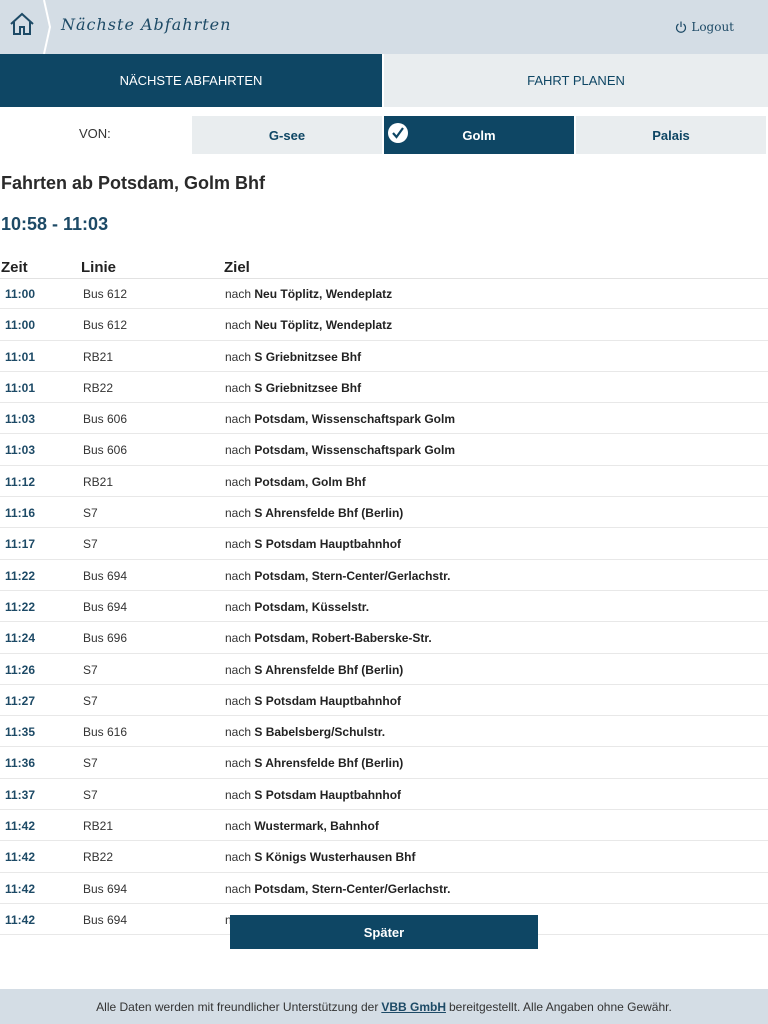 The image size is (768, 1024). I want to click on stop-label: Golm, so click(479, 135).